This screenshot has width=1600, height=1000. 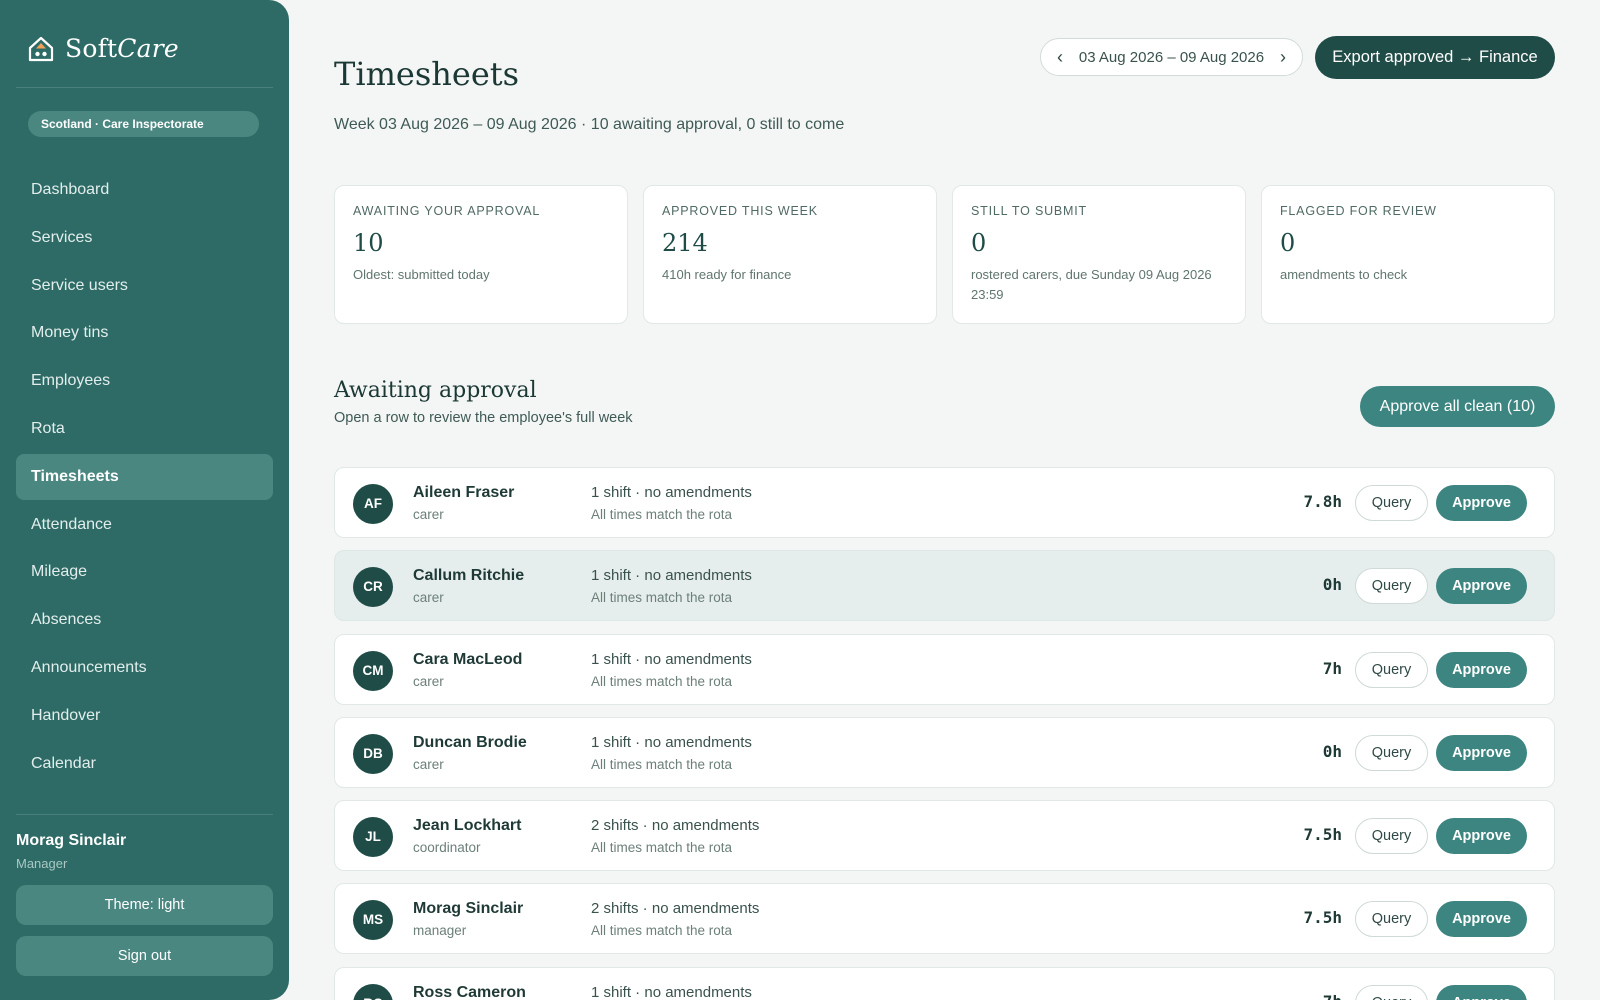 I want to click on theme-toggle-button: Theme: light, so click(x=144, y=905).